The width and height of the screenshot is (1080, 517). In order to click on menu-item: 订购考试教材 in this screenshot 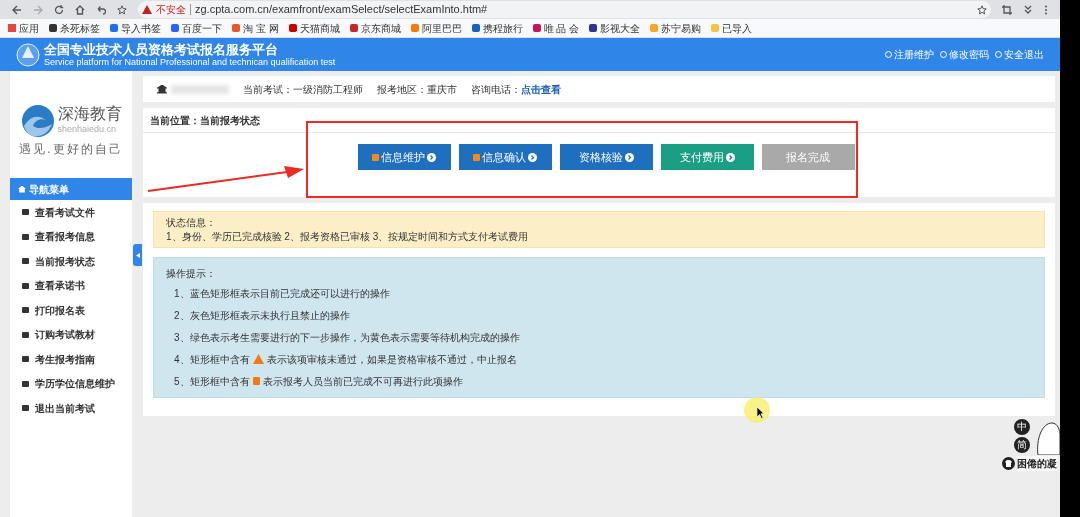, I will do `click(71, 334)`.